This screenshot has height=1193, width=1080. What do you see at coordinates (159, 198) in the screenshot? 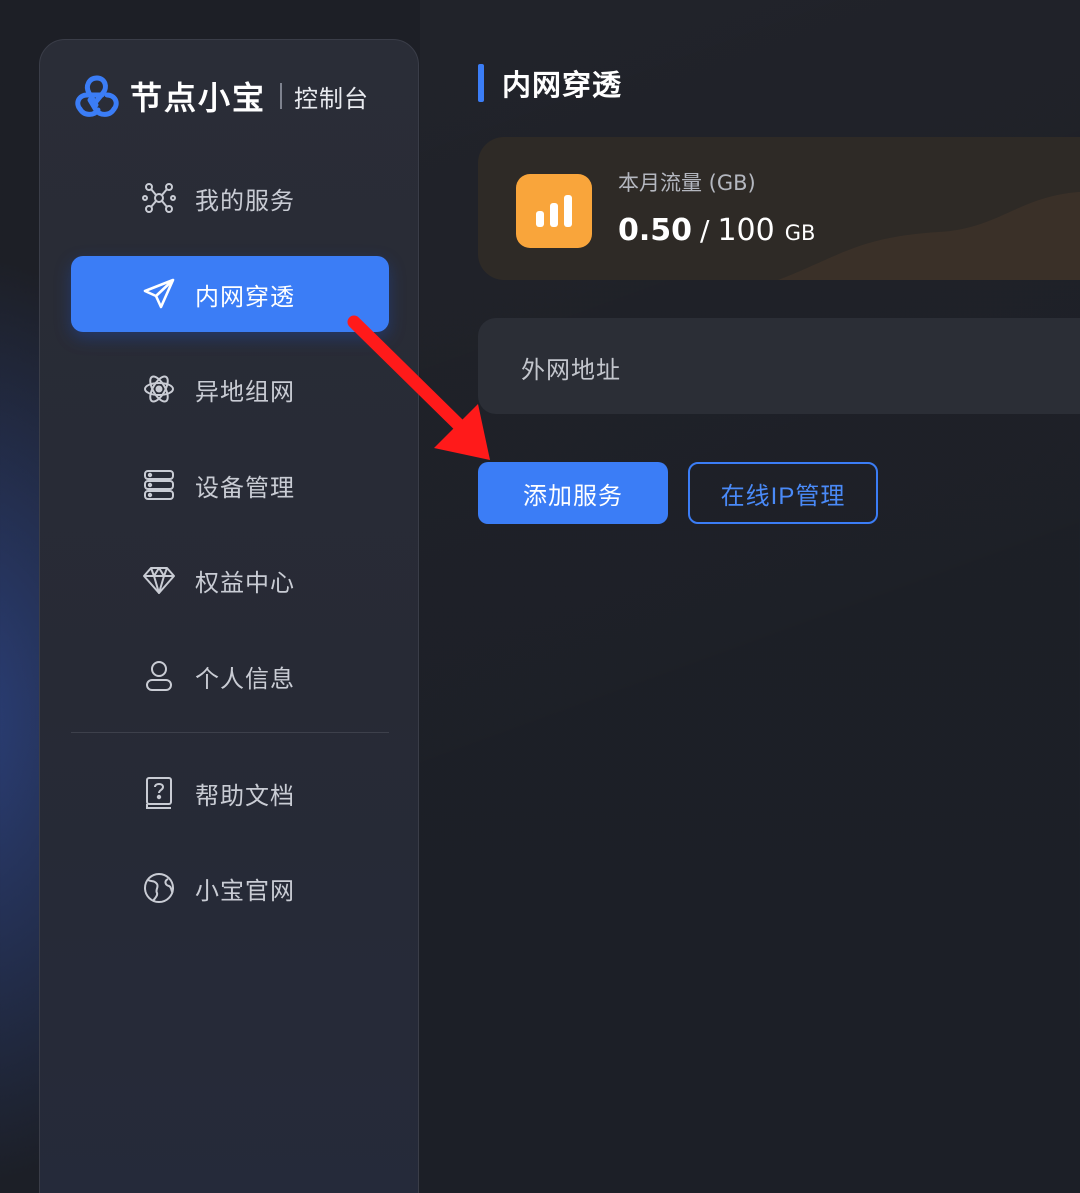
I see `network-nodes-icon` at bounding box center [159, 198].